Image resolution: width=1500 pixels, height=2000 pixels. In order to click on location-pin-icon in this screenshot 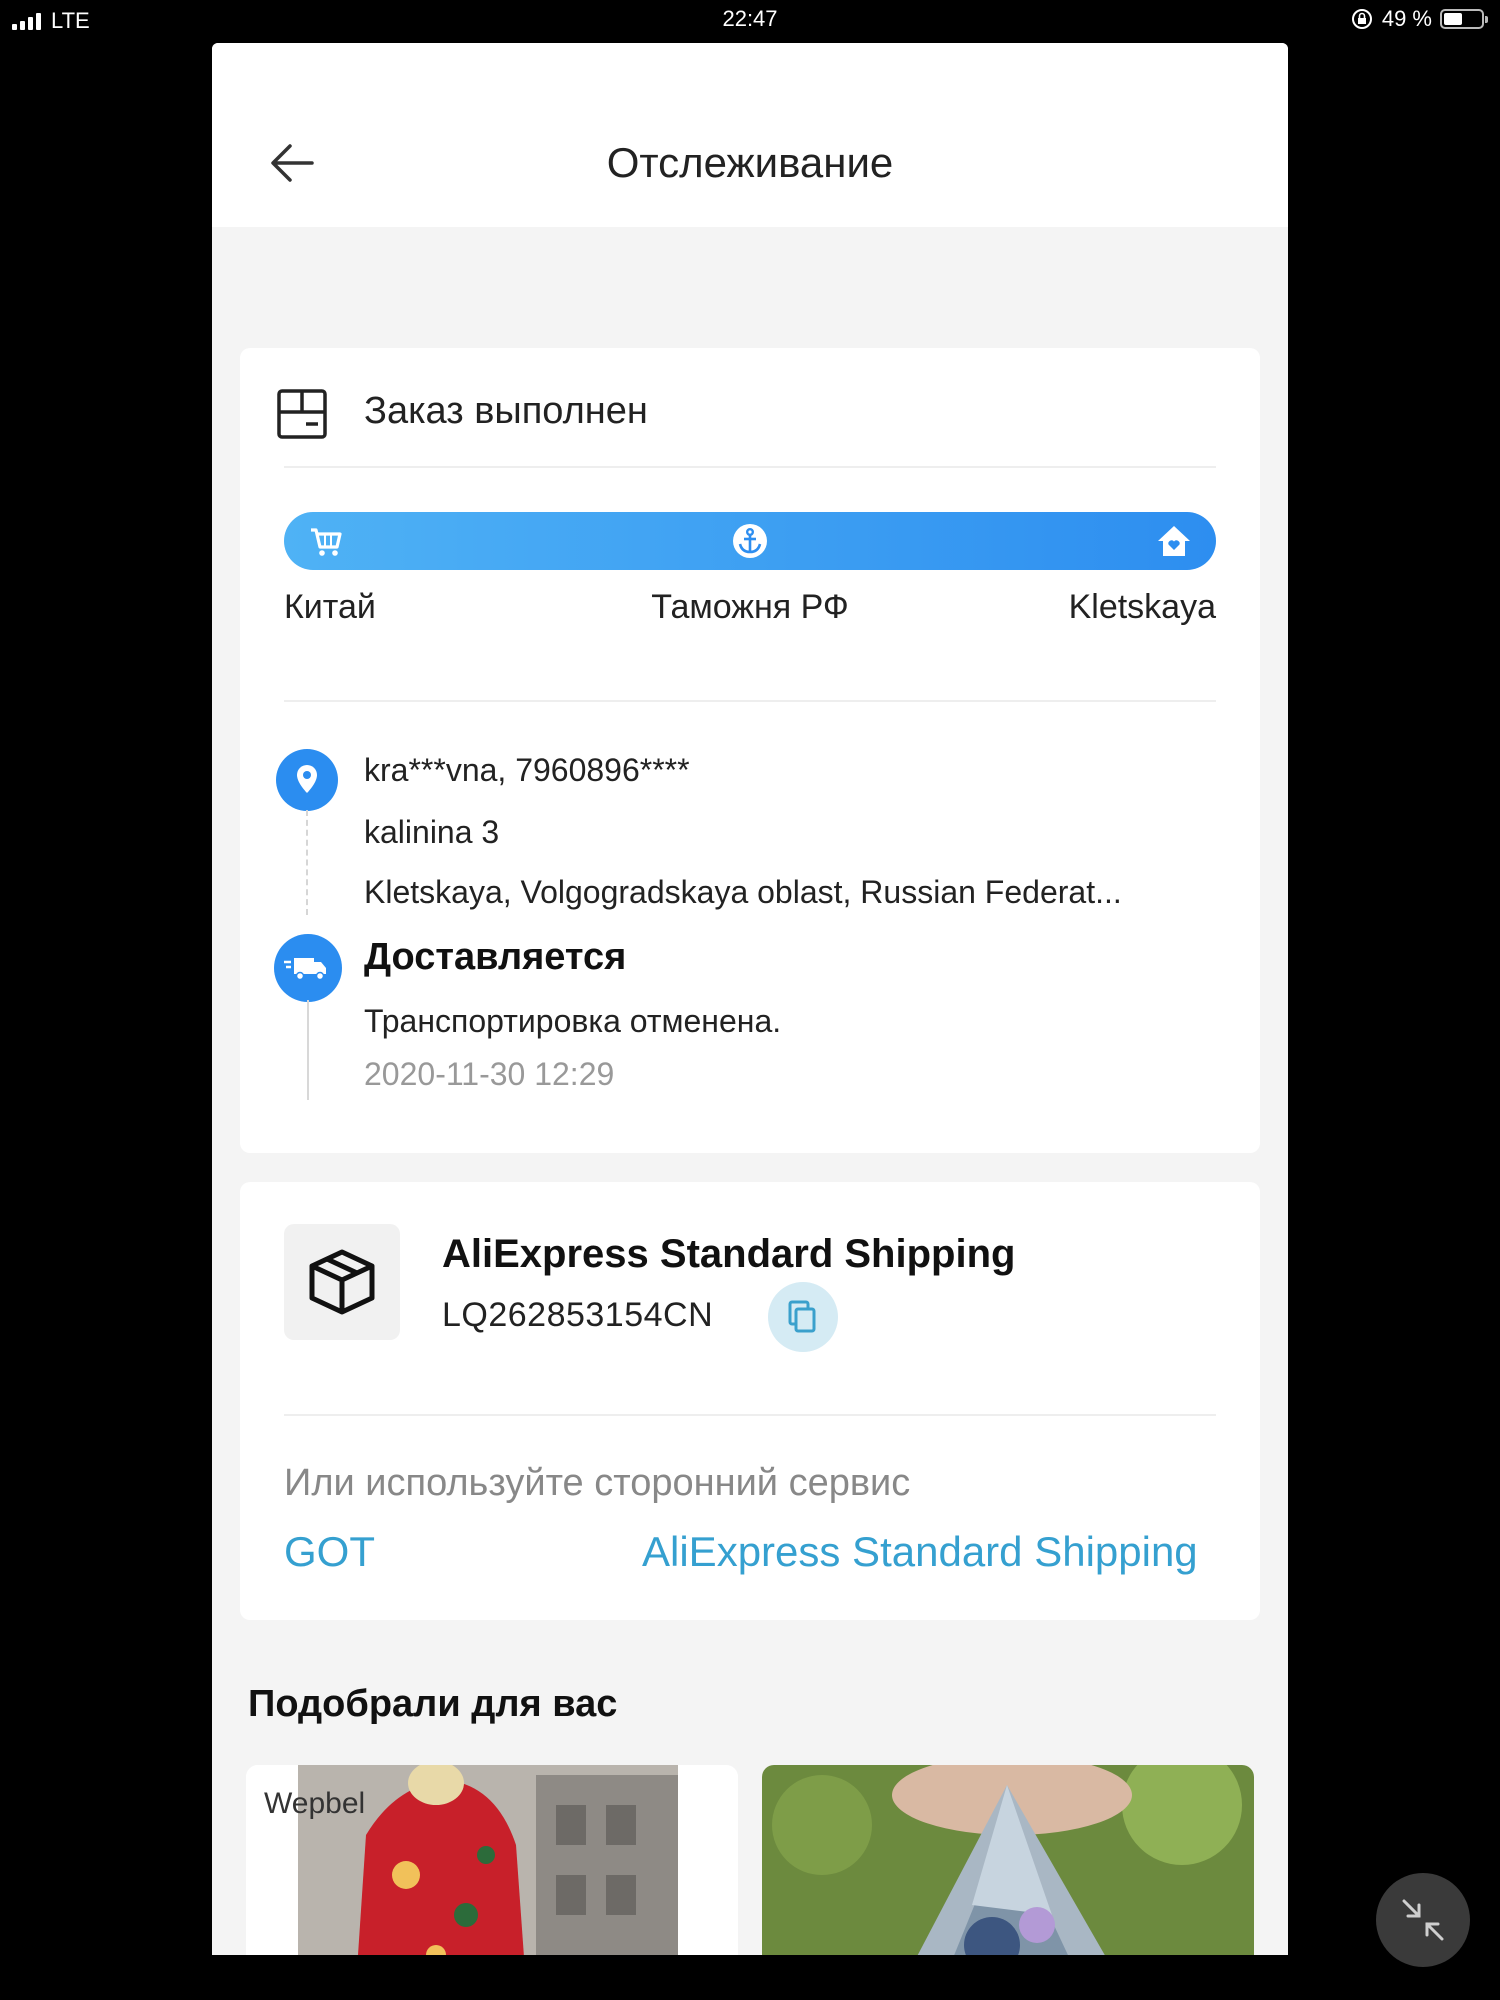, I will do `click(307, 780)`.